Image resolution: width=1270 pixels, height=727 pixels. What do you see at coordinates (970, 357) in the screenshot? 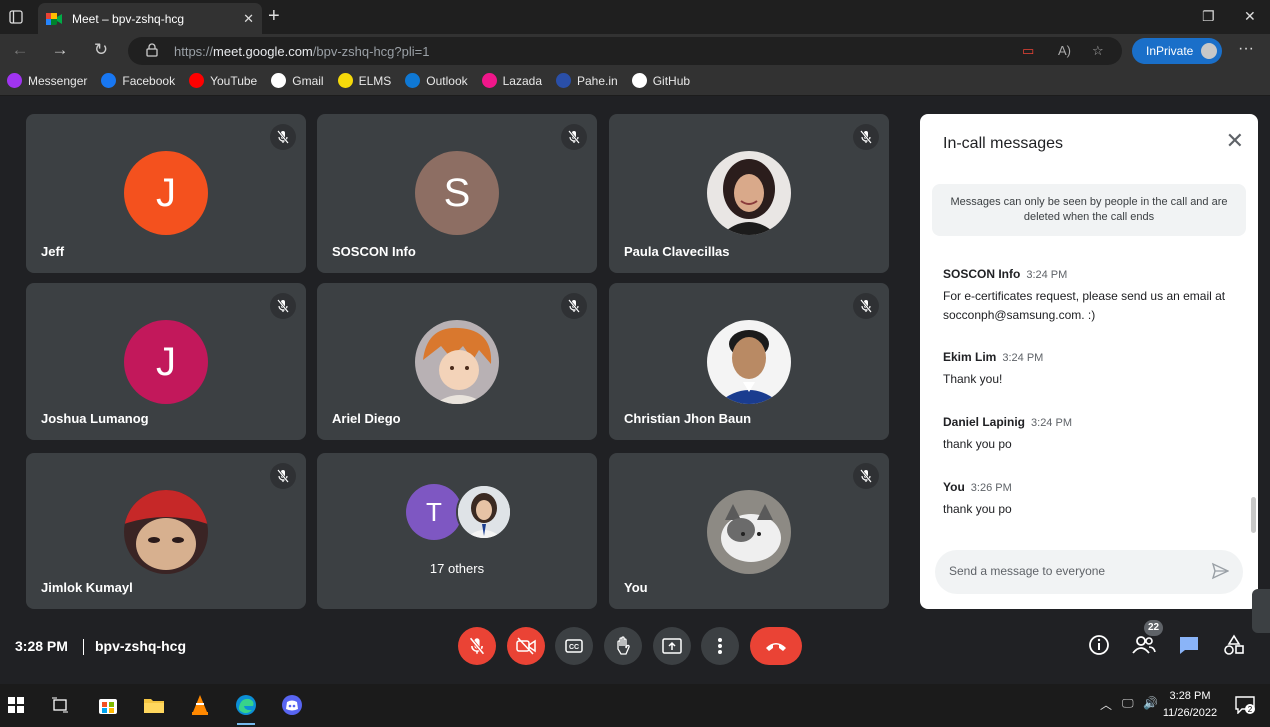
I see `message-sender: Ekim Lim` at bounding box center [970, 357].